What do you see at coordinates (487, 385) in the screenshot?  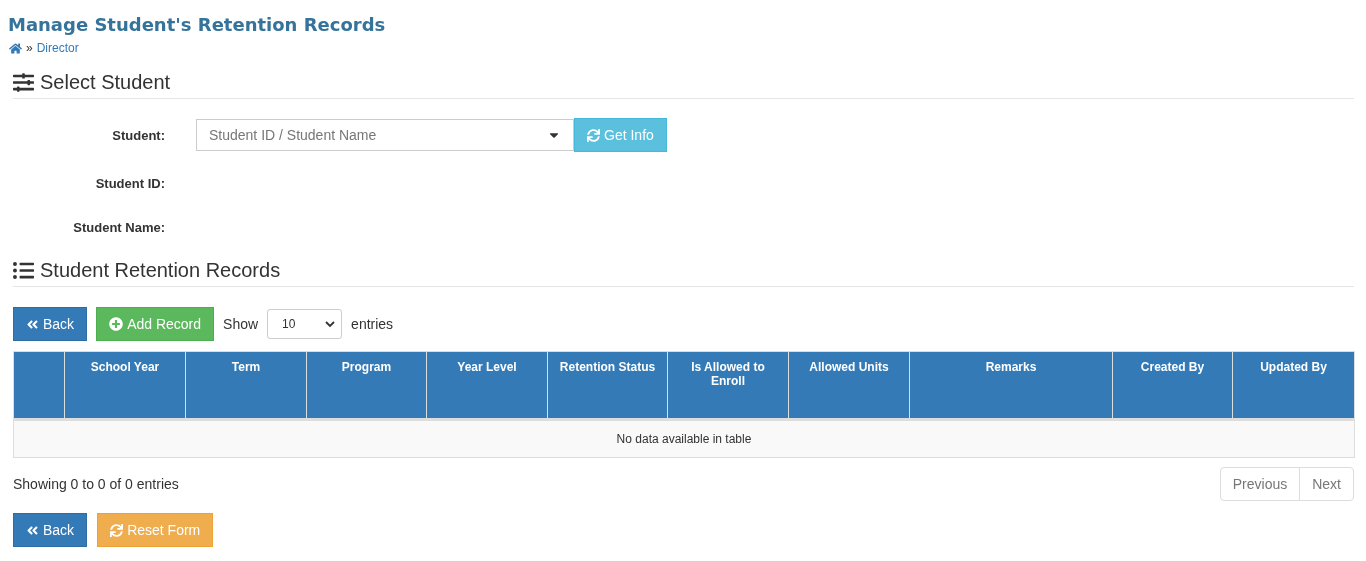 I see `column-header: Year Level` at bounding box center [487, 385].